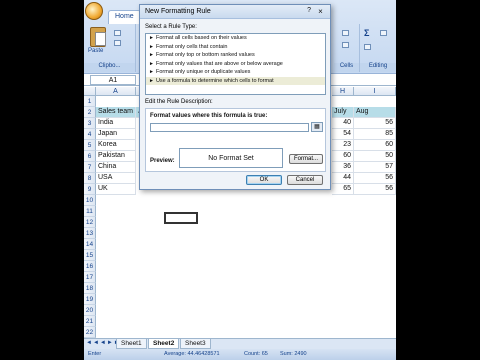  Describe the element at coordinates (116, 123) in the screenshot. I see `table-cell: India` at that location.